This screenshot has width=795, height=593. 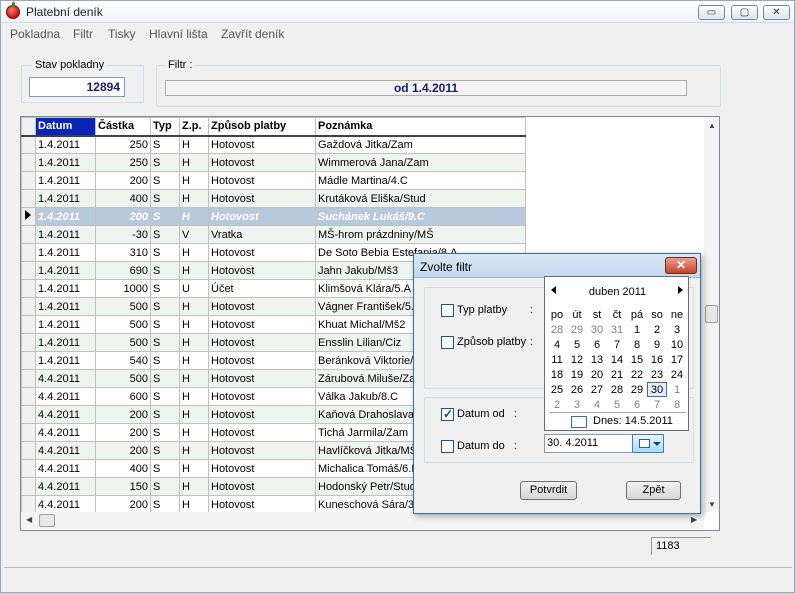 I want to click on calendar-day: 20, so click(x=597, y=374).